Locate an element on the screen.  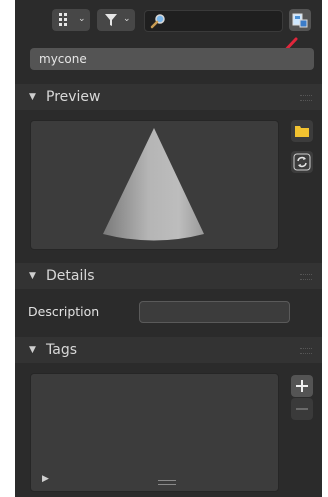
filter-button: ⌄ is located at coordinates (116, 20).